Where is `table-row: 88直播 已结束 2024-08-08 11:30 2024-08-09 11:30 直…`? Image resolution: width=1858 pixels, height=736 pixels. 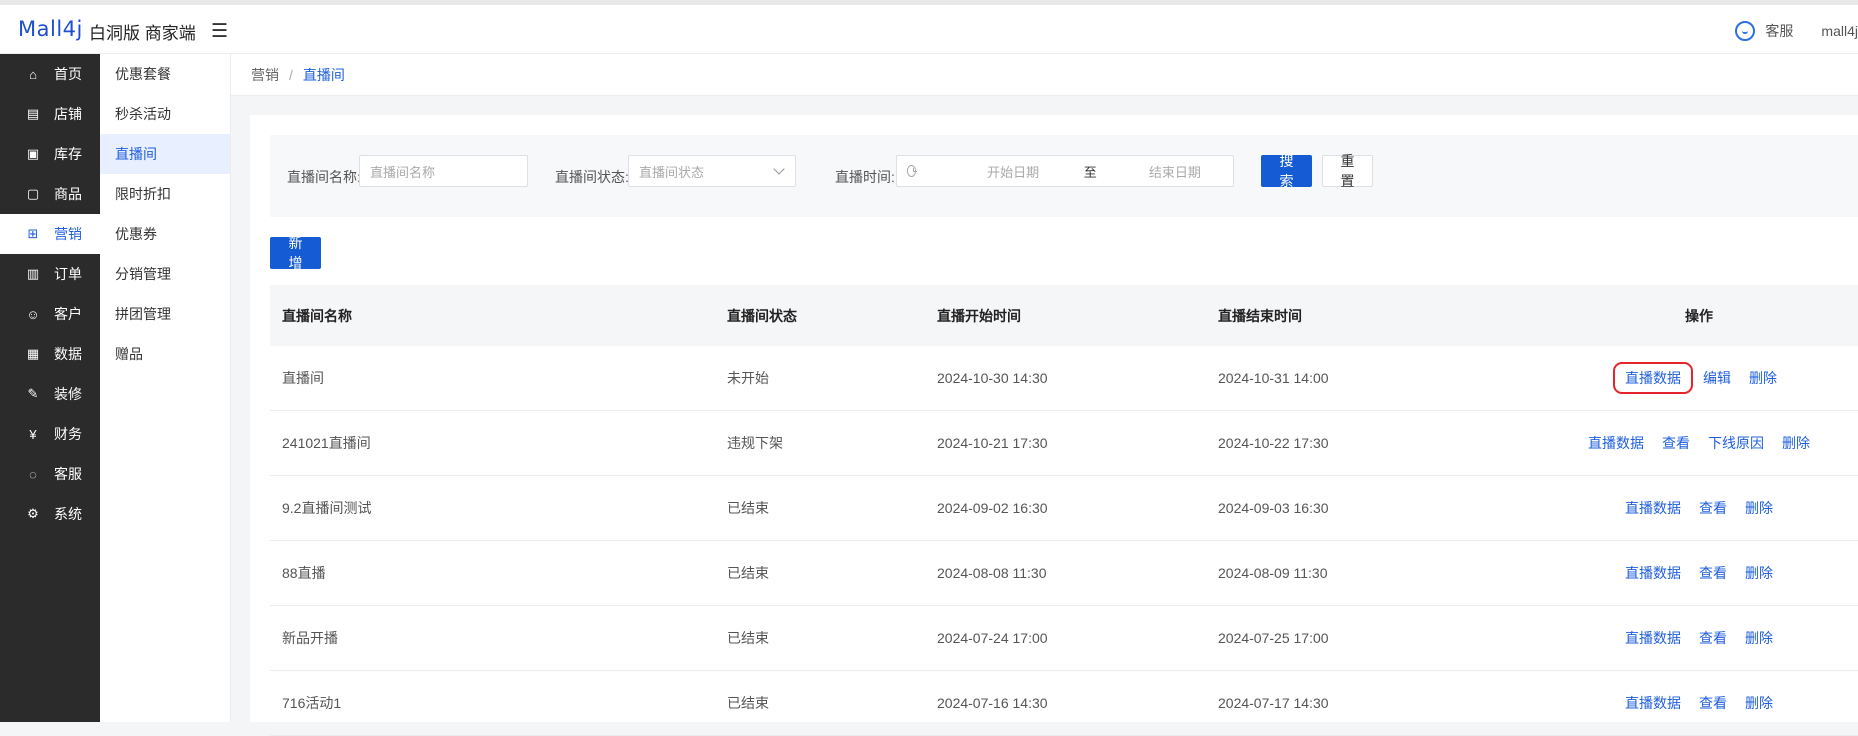
table-row: 88直播 已结束 2024-08-08 11:30 2024-08-09 11:30 直… is located at coordinates (1064, 573).